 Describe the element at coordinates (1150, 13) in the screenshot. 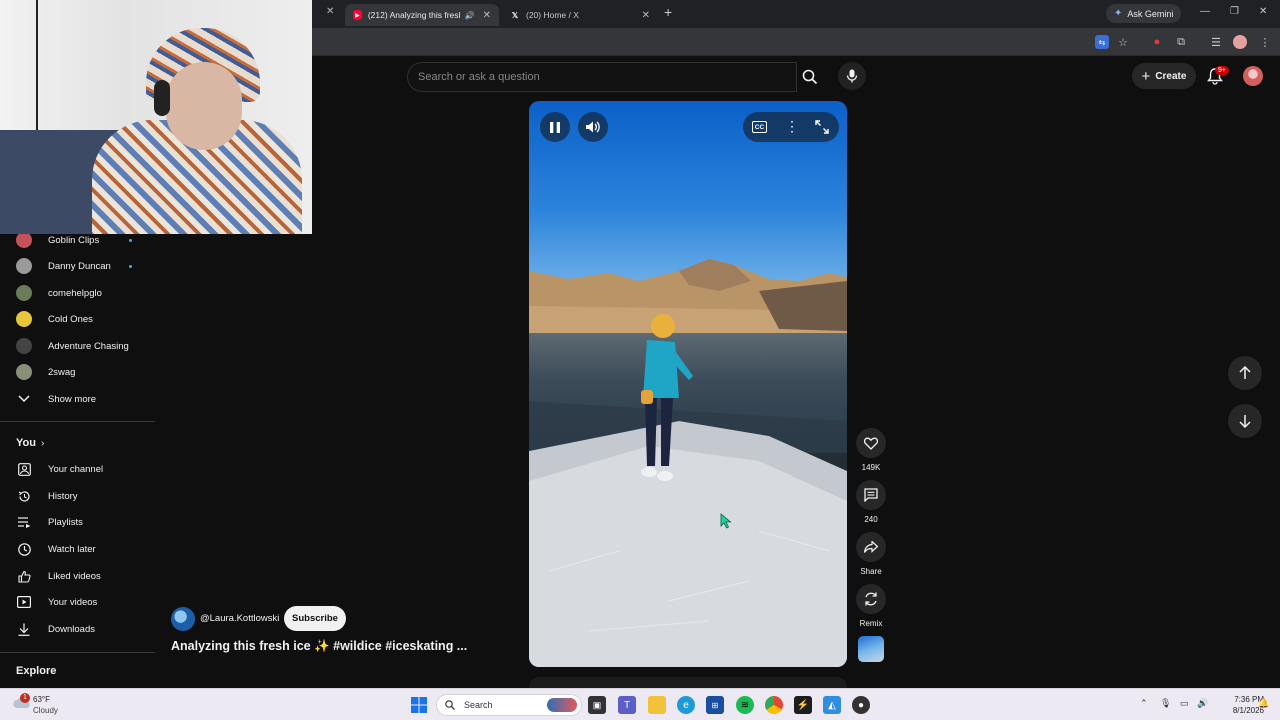

I see `ask-gemini-label: Ask Gemini` at that location.